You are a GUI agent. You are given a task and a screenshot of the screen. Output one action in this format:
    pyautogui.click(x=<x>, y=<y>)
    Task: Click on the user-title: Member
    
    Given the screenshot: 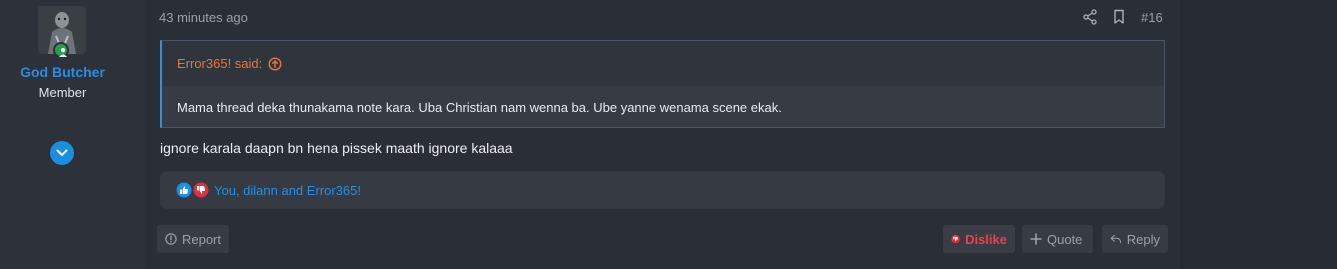 What is the action you would take?
    pyautogui.click(x=62, y=92)
    